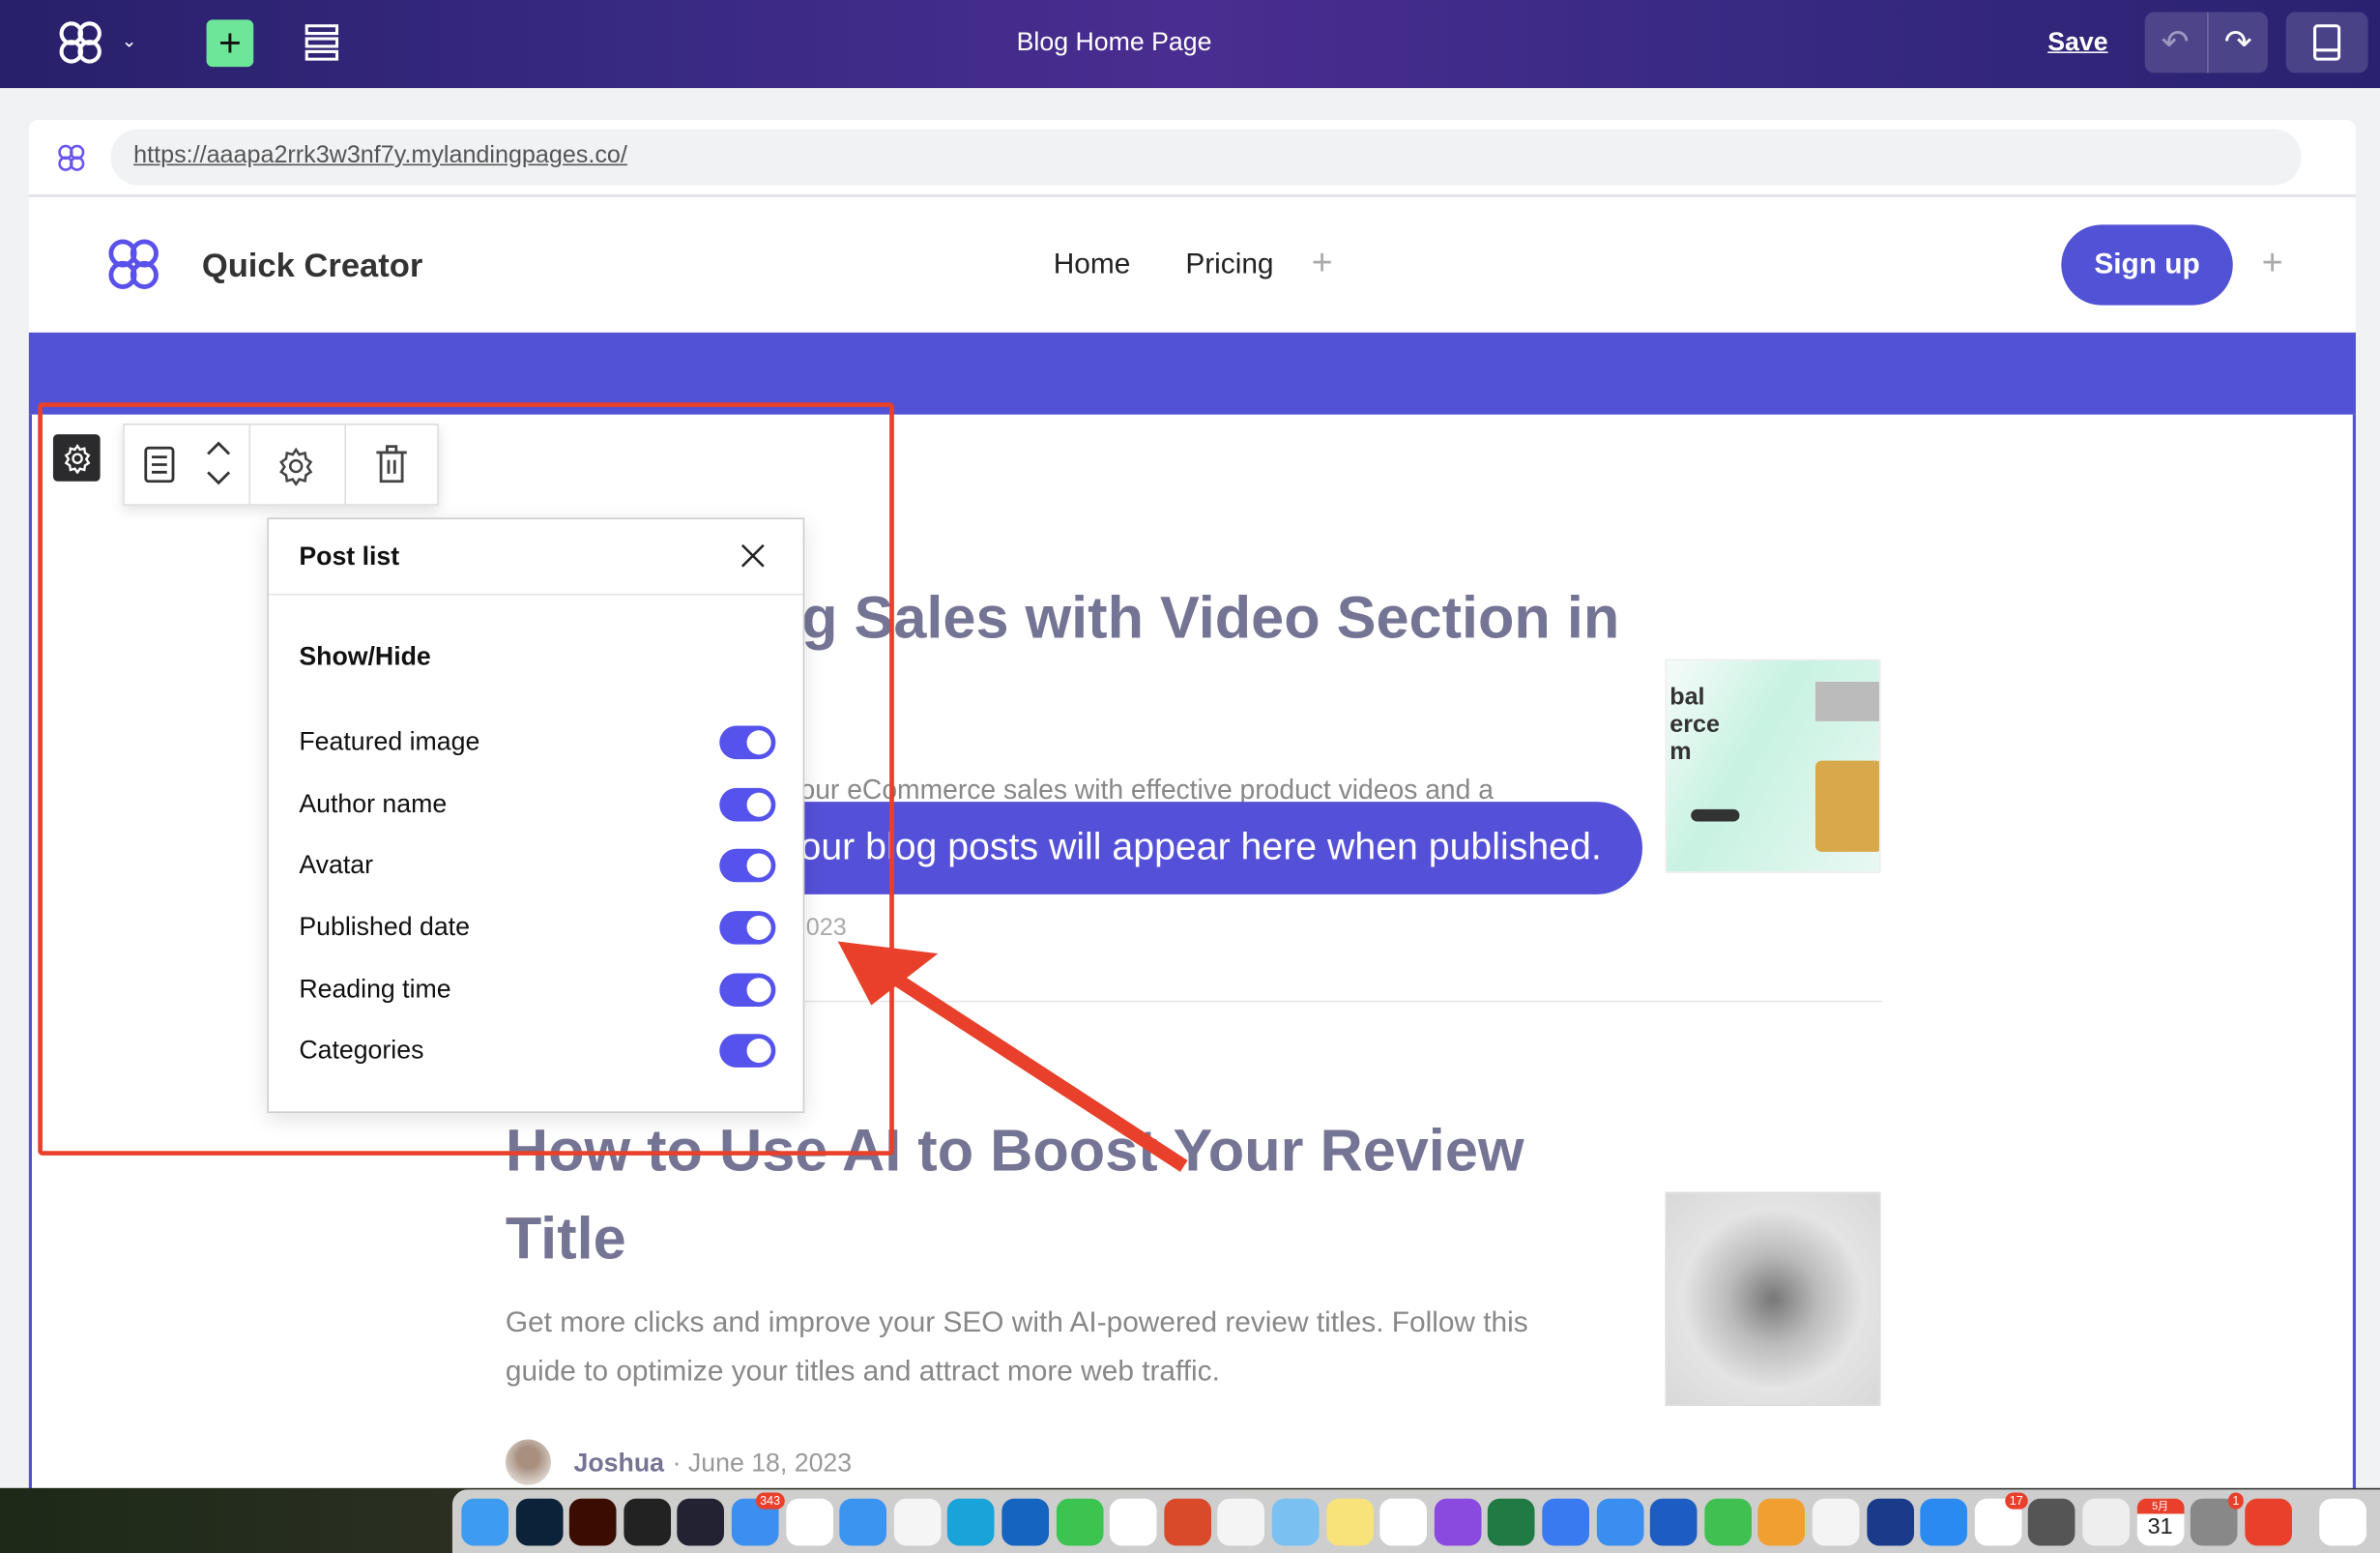  Describe the element at coordinates (1944, 1522) in the screenshot. I see `appstore-icon` at that location.